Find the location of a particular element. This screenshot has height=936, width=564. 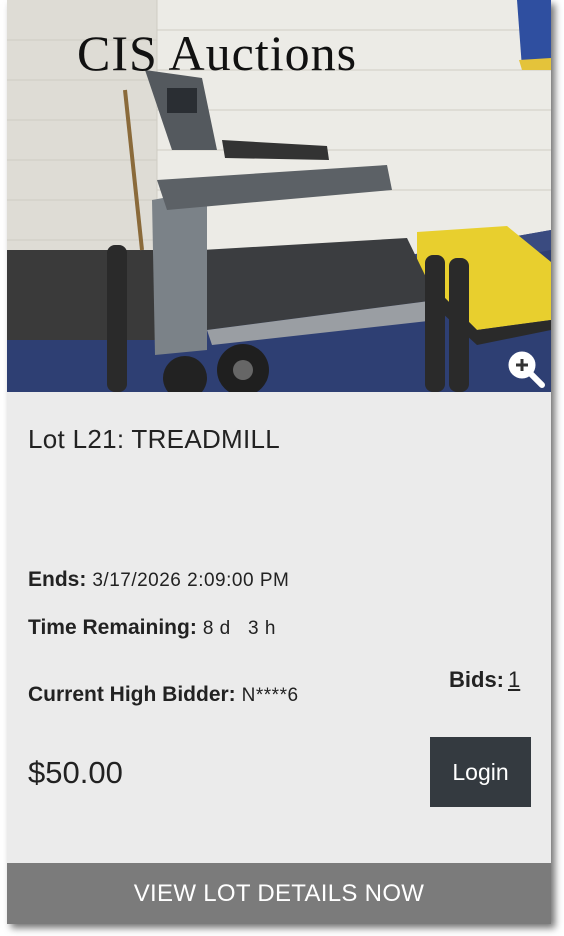

bids-label: Bids: is located at coordinates (476, 679).